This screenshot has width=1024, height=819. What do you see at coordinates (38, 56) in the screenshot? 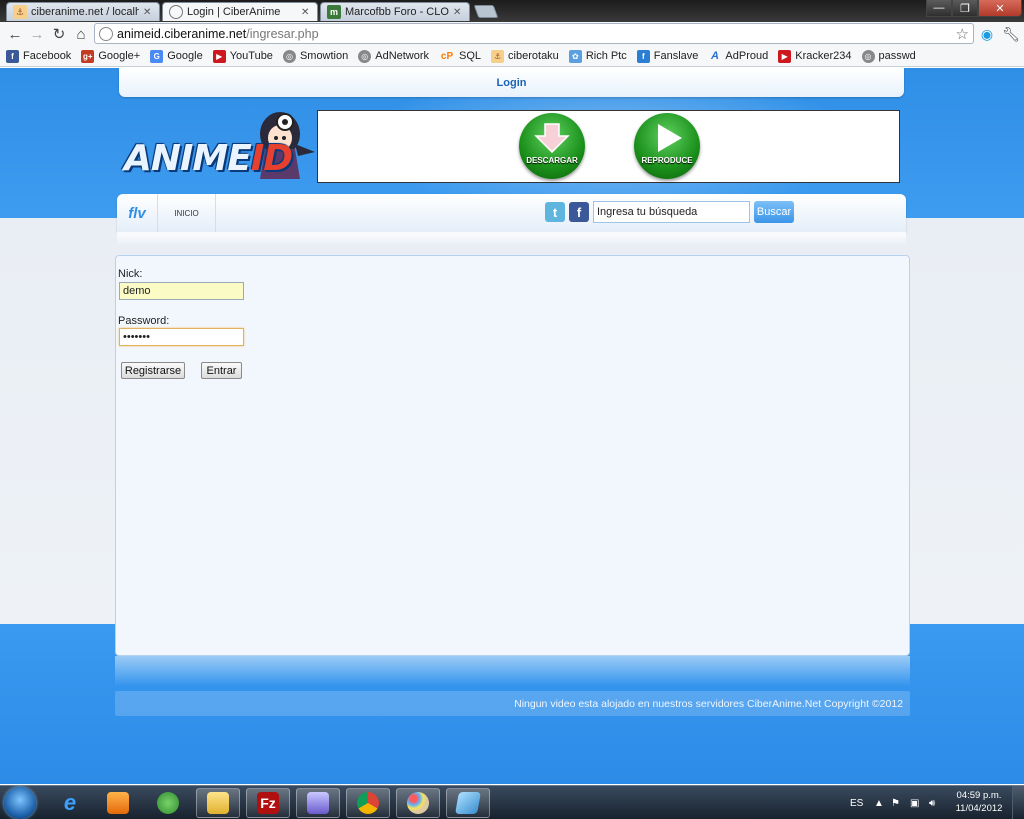
I see `bookmark-facebook: f Facebook` at bounding box center [38, 56].